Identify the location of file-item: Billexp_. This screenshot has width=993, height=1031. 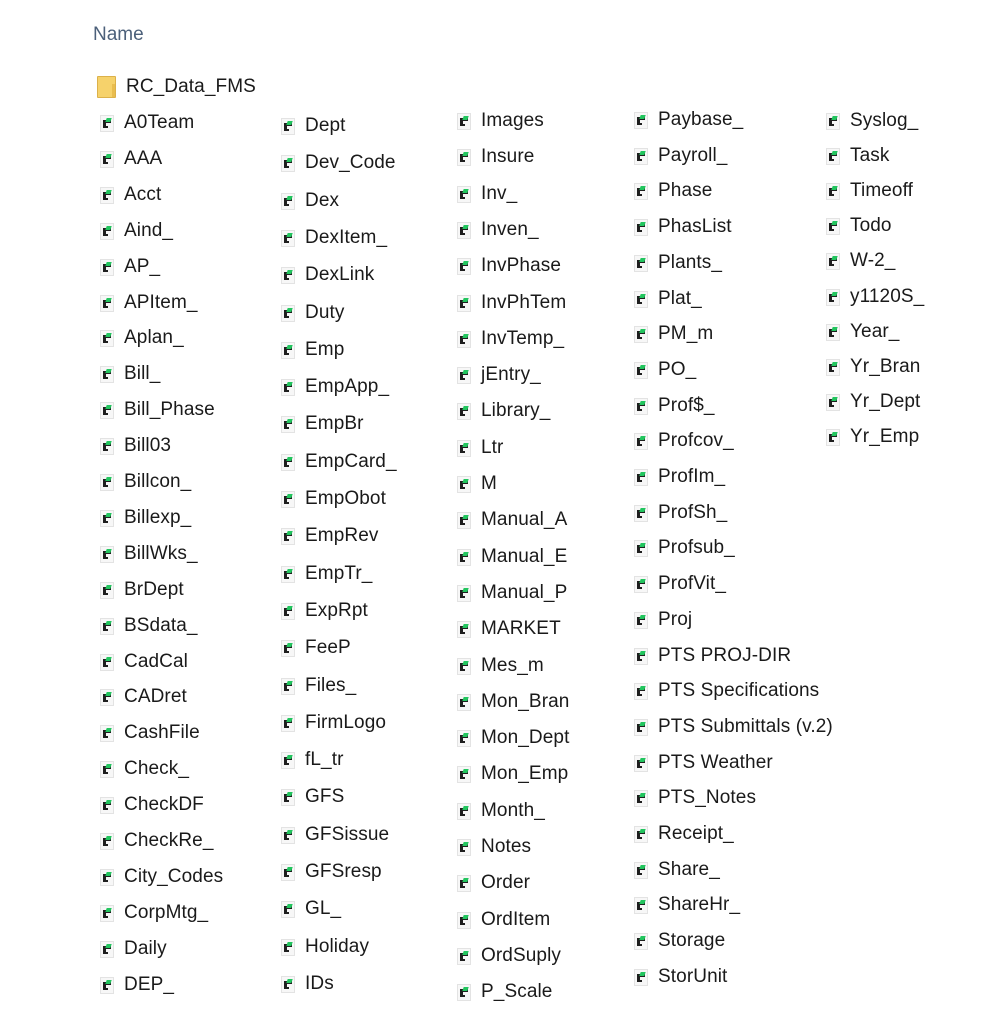
(145, 518).